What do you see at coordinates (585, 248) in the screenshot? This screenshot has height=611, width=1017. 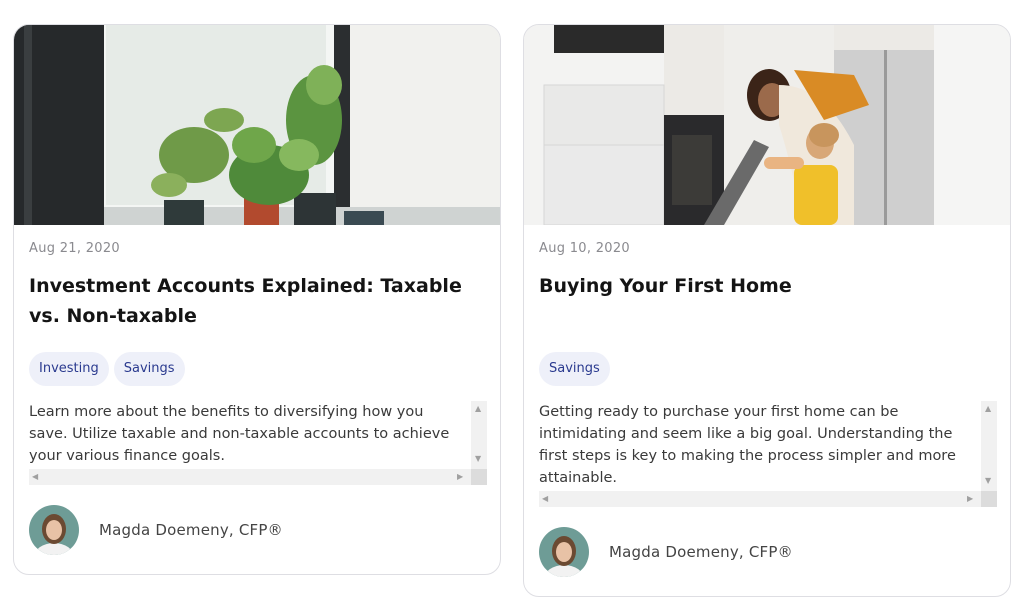 I see `post-date: Aug 10, 2020` at bounding box center [585, 248].